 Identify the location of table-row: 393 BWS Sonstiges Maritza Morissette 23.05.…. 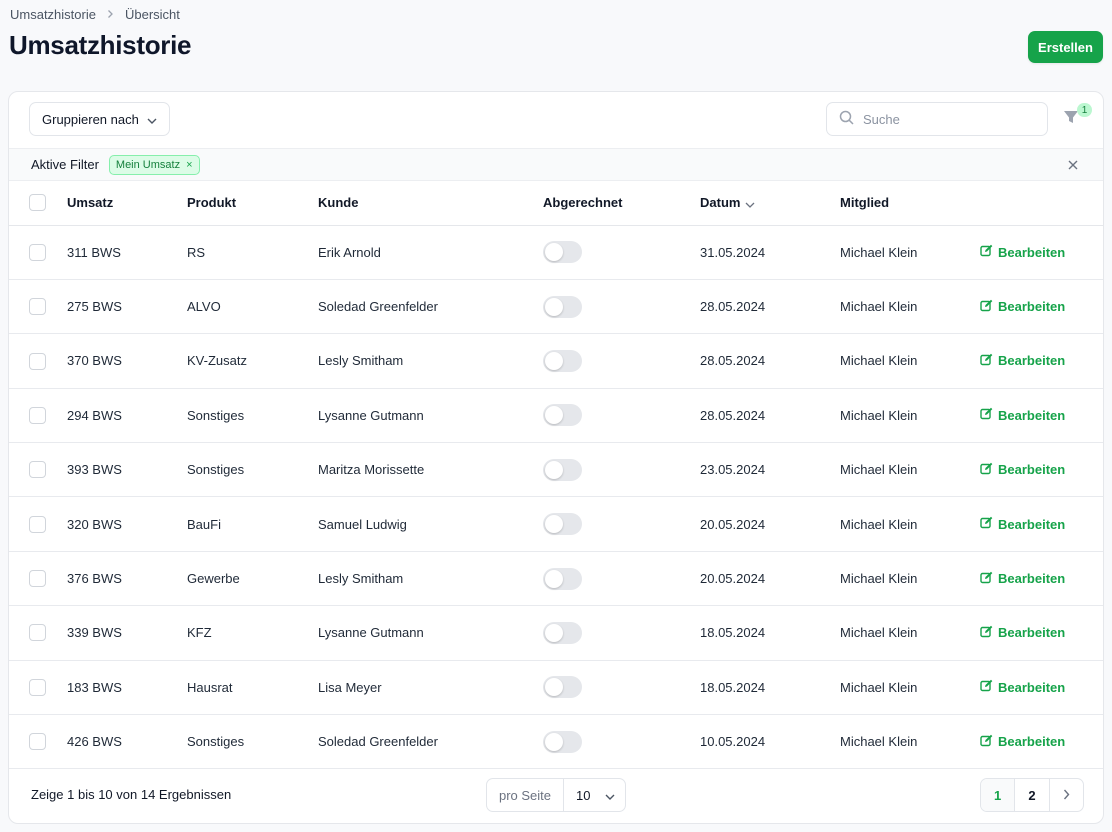
(556, 470).